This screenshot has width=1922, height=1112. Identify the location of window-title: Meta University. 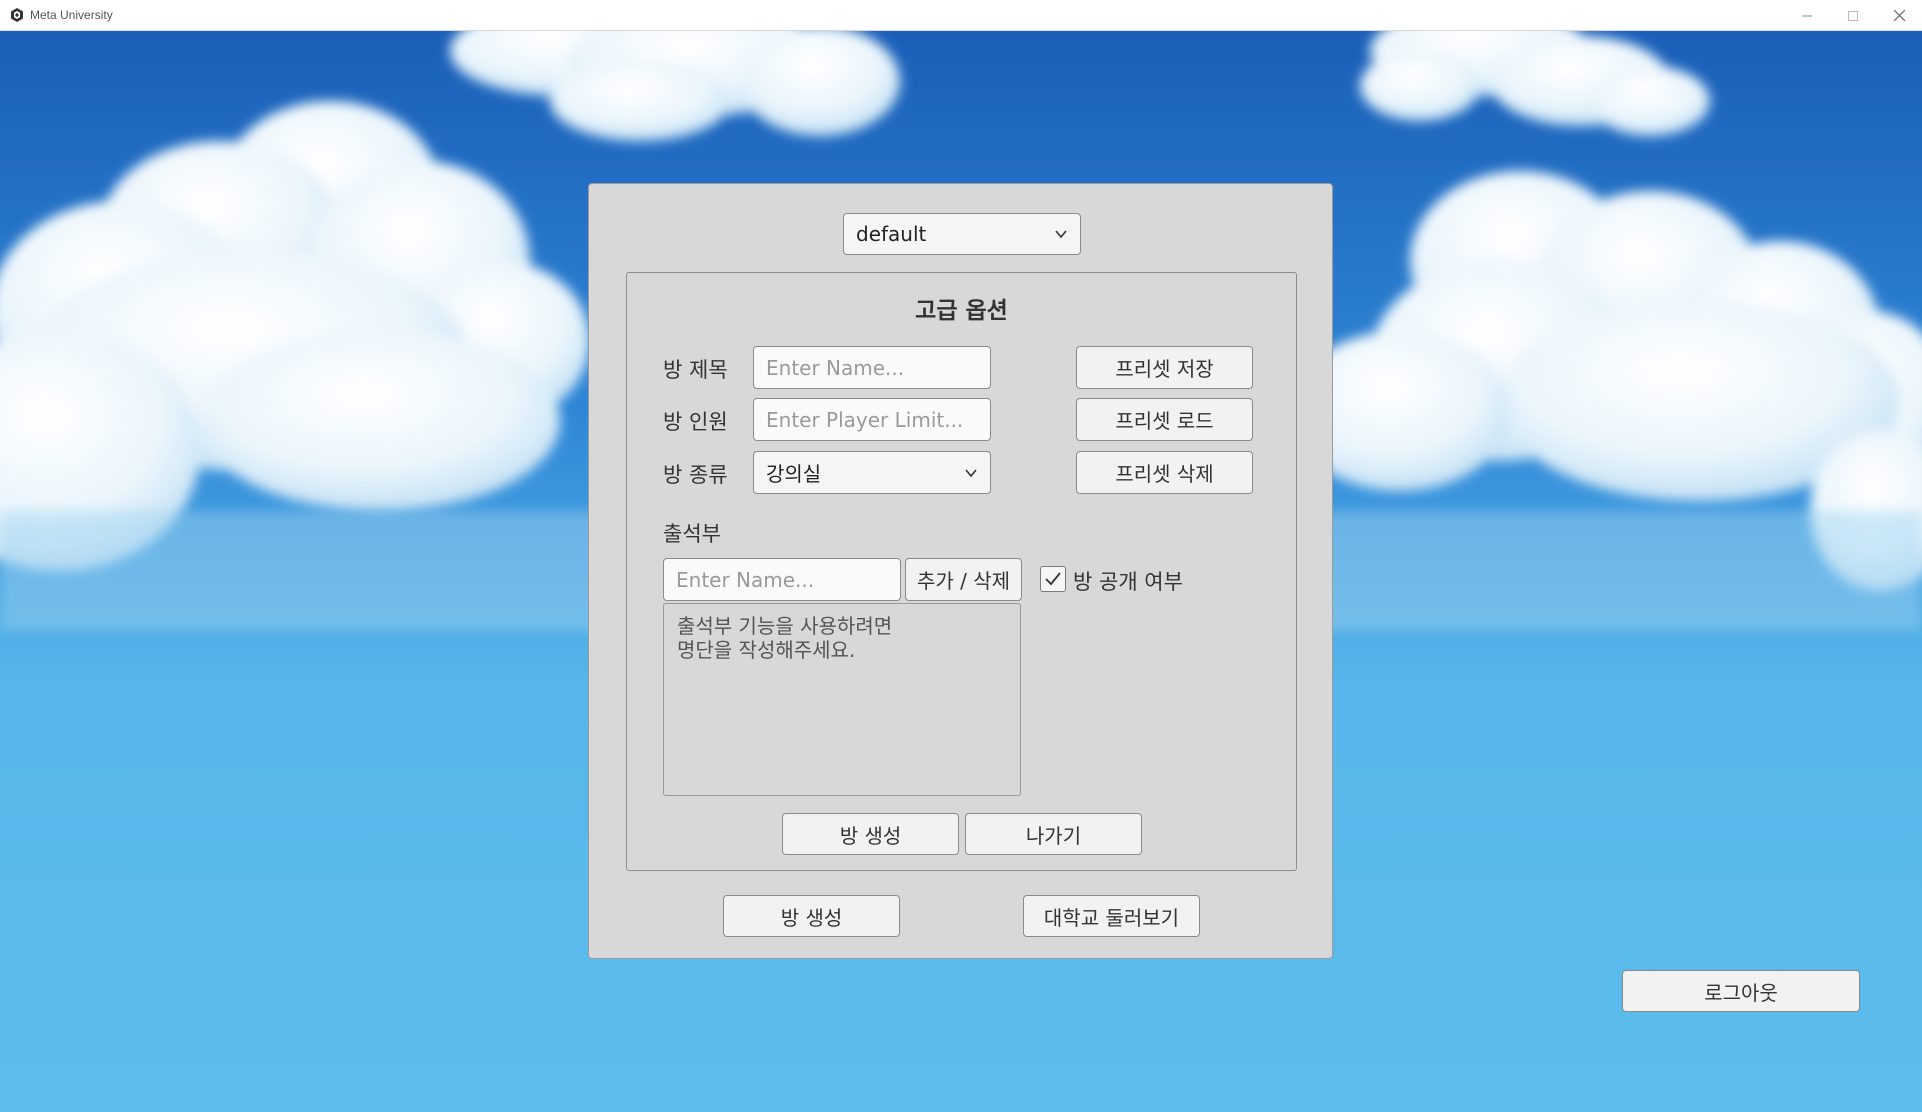
(71, 15).